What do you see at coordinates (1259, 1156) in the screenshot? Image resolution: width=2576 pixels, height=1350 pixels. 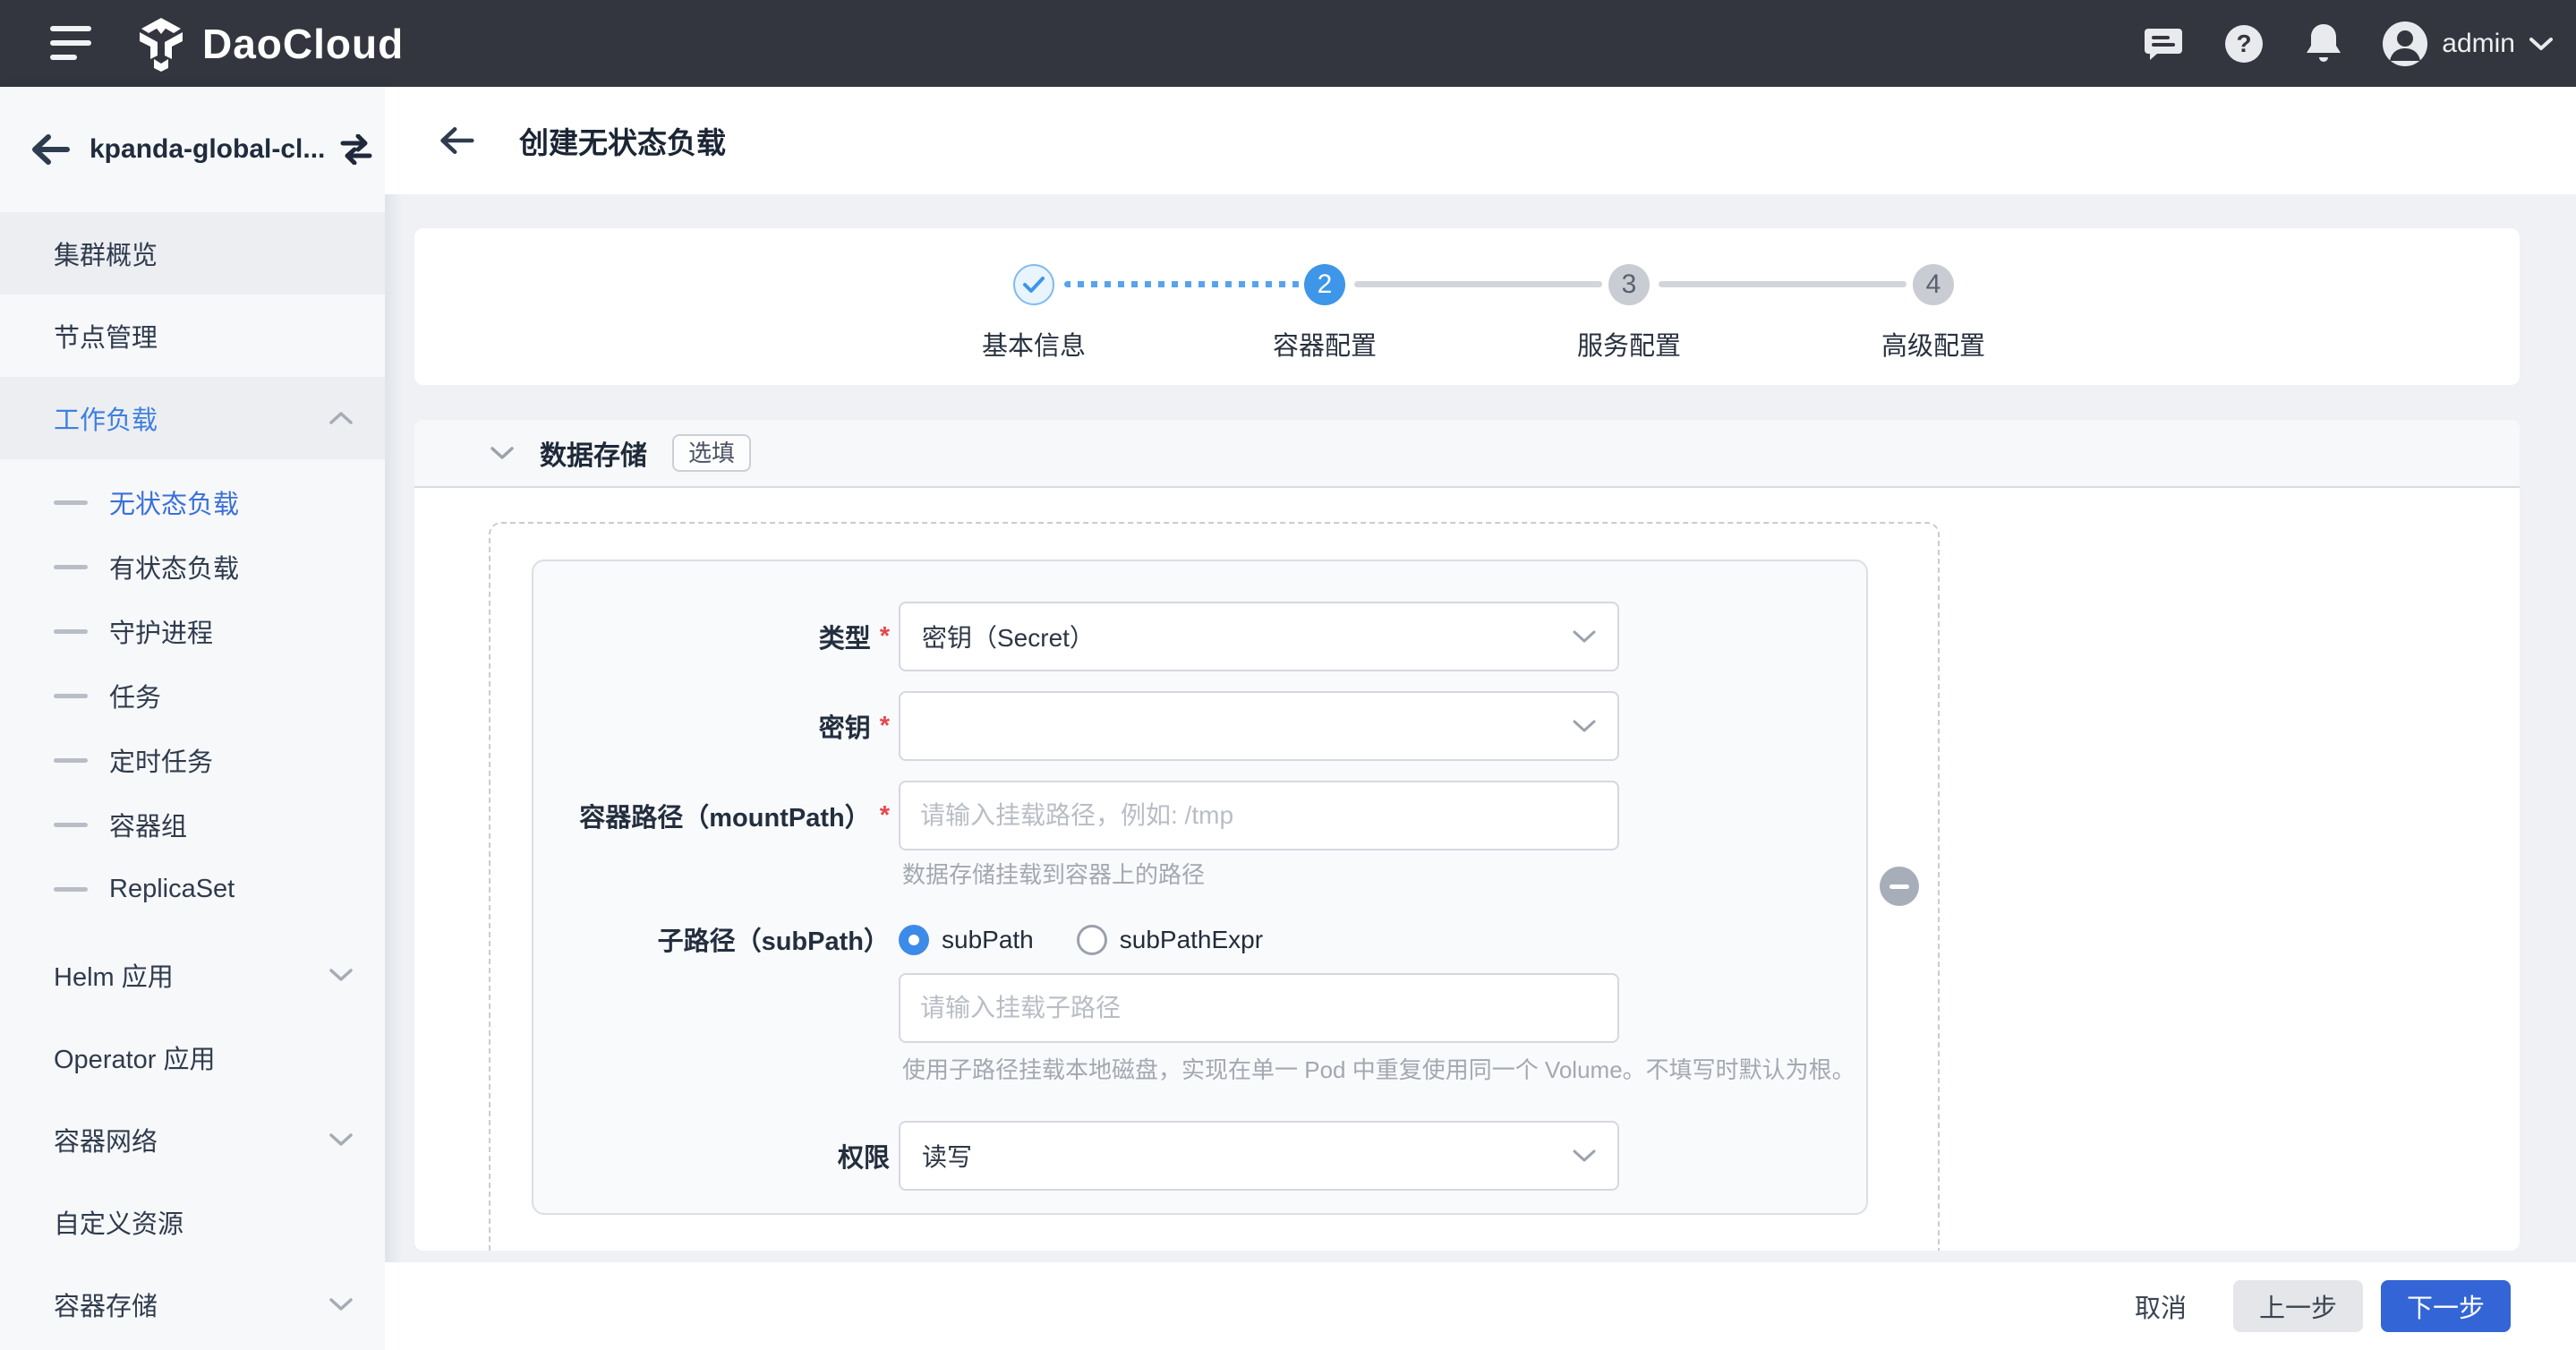 I see `permission-select: 读写` at bounding box center [1259, 1156].